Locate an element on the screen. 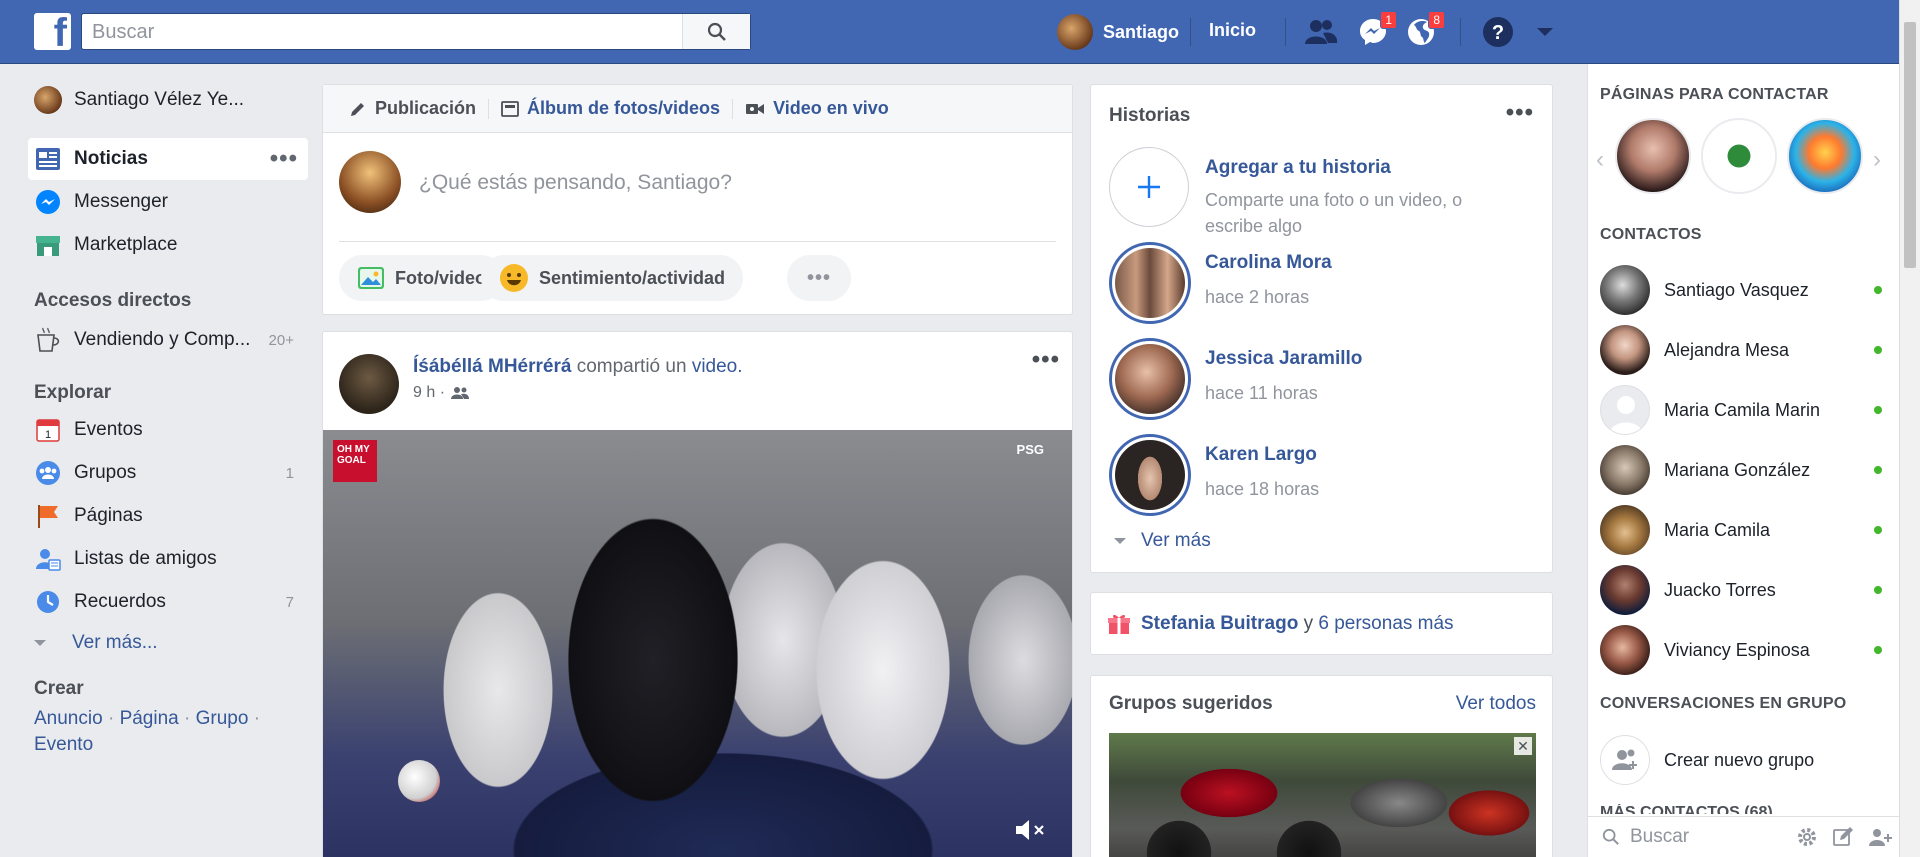 This screenshot has width=1920, height=857. sidebar-item-news-feed: Noticias ••• is located at coordinates (168, 159).